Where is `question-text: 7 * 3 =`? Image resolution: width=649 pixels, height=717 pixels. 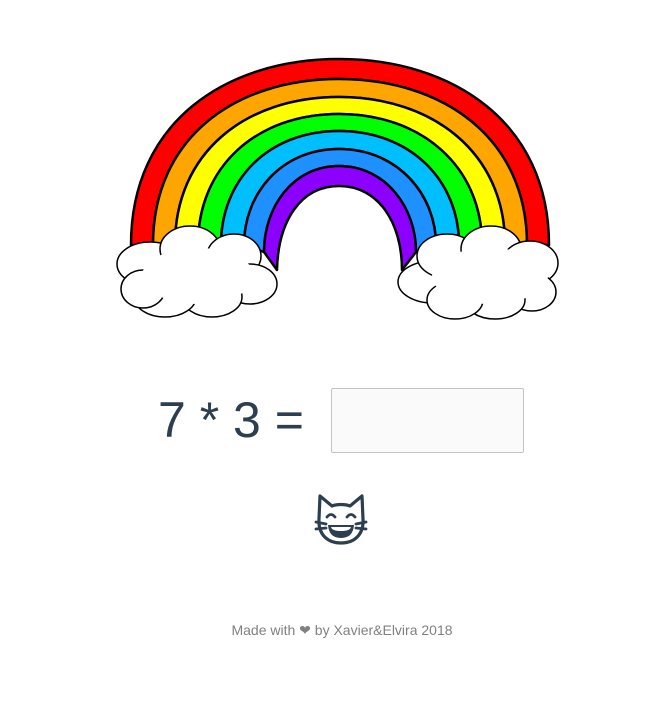
question-text: 7 * 3 = is located at coordinates (231, 420).